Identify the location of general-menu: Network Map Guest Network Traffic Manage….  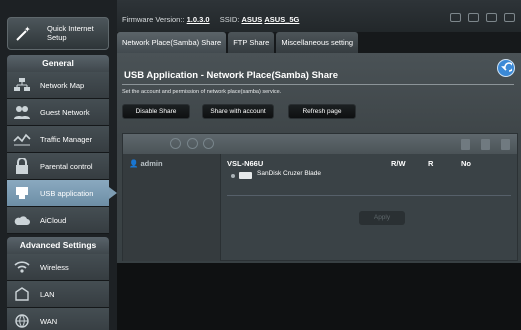
(62, 153).